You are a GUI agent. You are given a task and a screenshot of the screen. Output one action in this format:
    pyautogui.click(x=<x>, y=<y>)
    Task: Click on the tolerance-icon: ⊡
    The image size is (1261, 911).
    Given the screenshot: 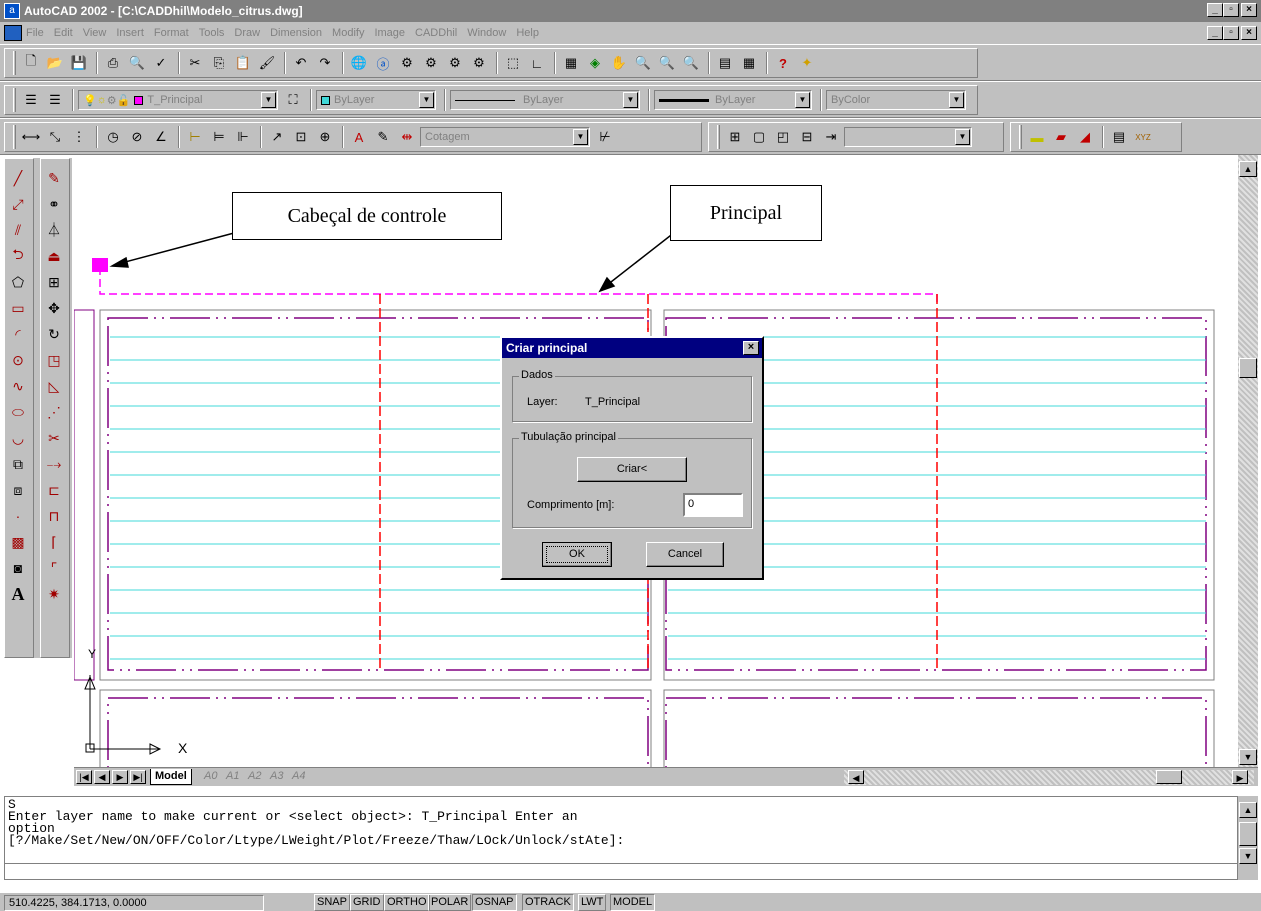 What is the action you would take?
    pyautogui.click(x=301, y=137)
    